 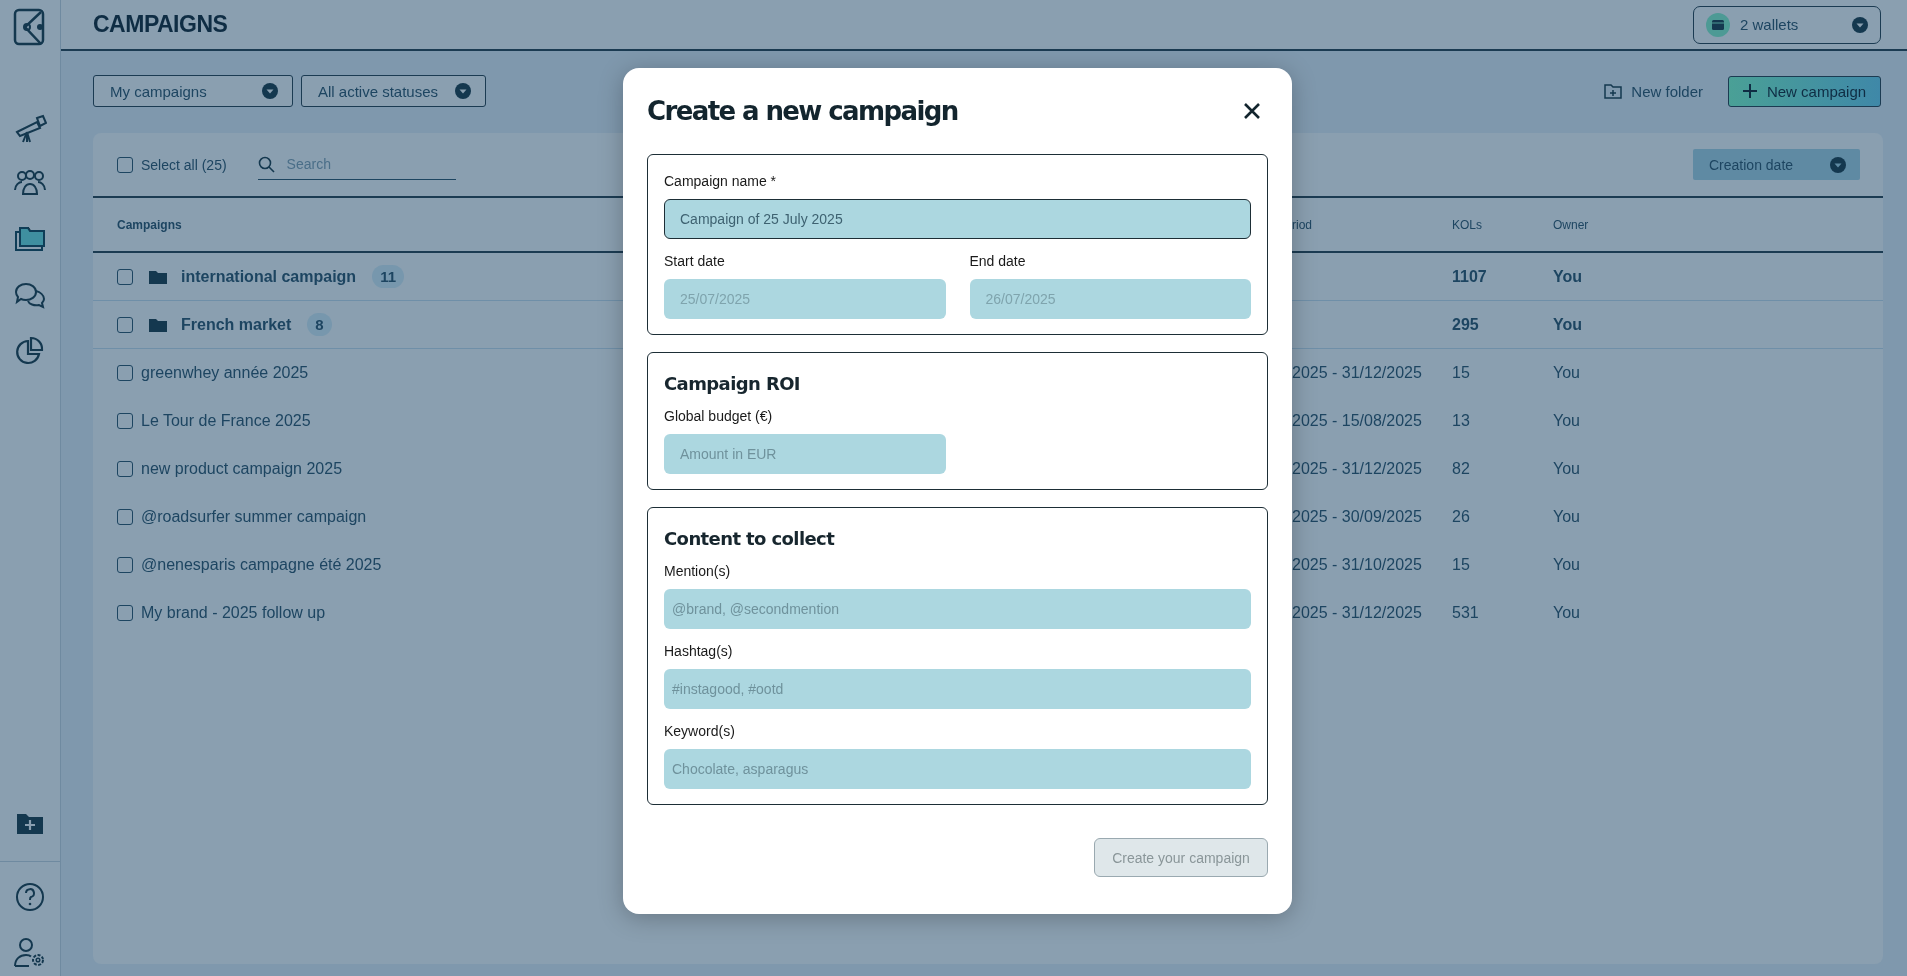 What do you see at coordinates (1252, 111) in the screenshot?
I see `close-icon` at bounding box center [1252, 111].